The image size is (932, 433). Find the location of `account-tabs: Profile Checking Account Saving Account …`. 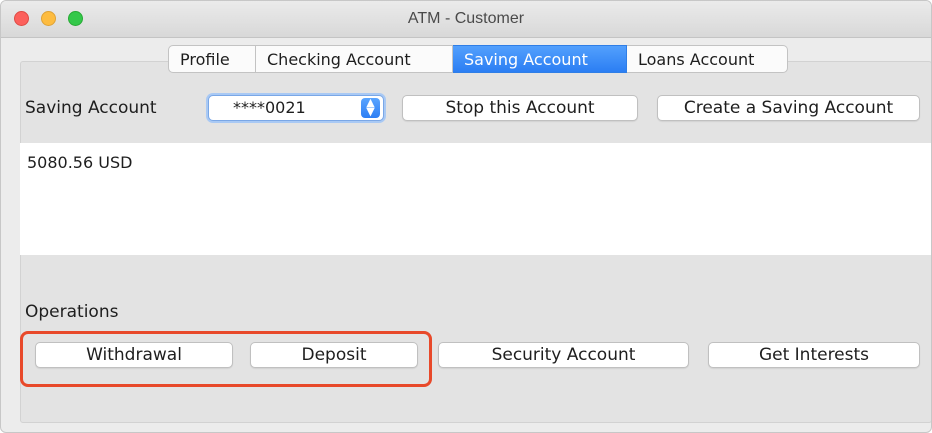

account-tabs: Profile Checking Account Saving Account … is located at coordinates (478, 59).